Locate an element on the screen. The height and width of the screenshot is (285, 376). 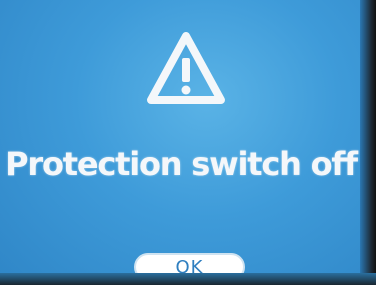
screen-bezel-right is located at coordinates (368, 142).